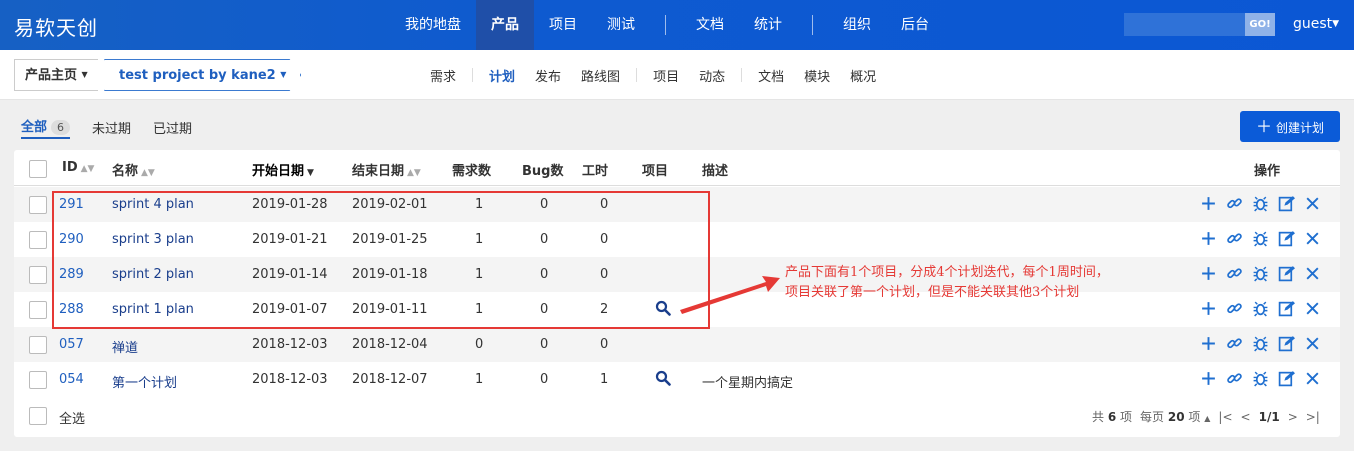 The height and width of the screenshot is (451, 1354). I want to click on nav-doc: 文档, so click(710, 25).